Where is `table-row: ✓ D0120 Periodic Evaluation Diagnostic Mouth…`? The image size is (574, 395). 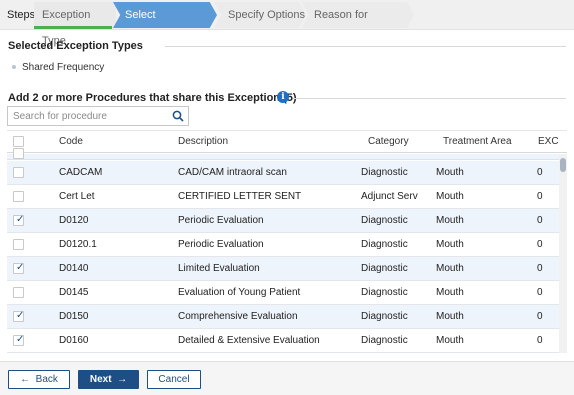
table-row: ✓ D0120 Periodic Evaluation Diagnostic Mouth… is located at coordinates (283, 221).